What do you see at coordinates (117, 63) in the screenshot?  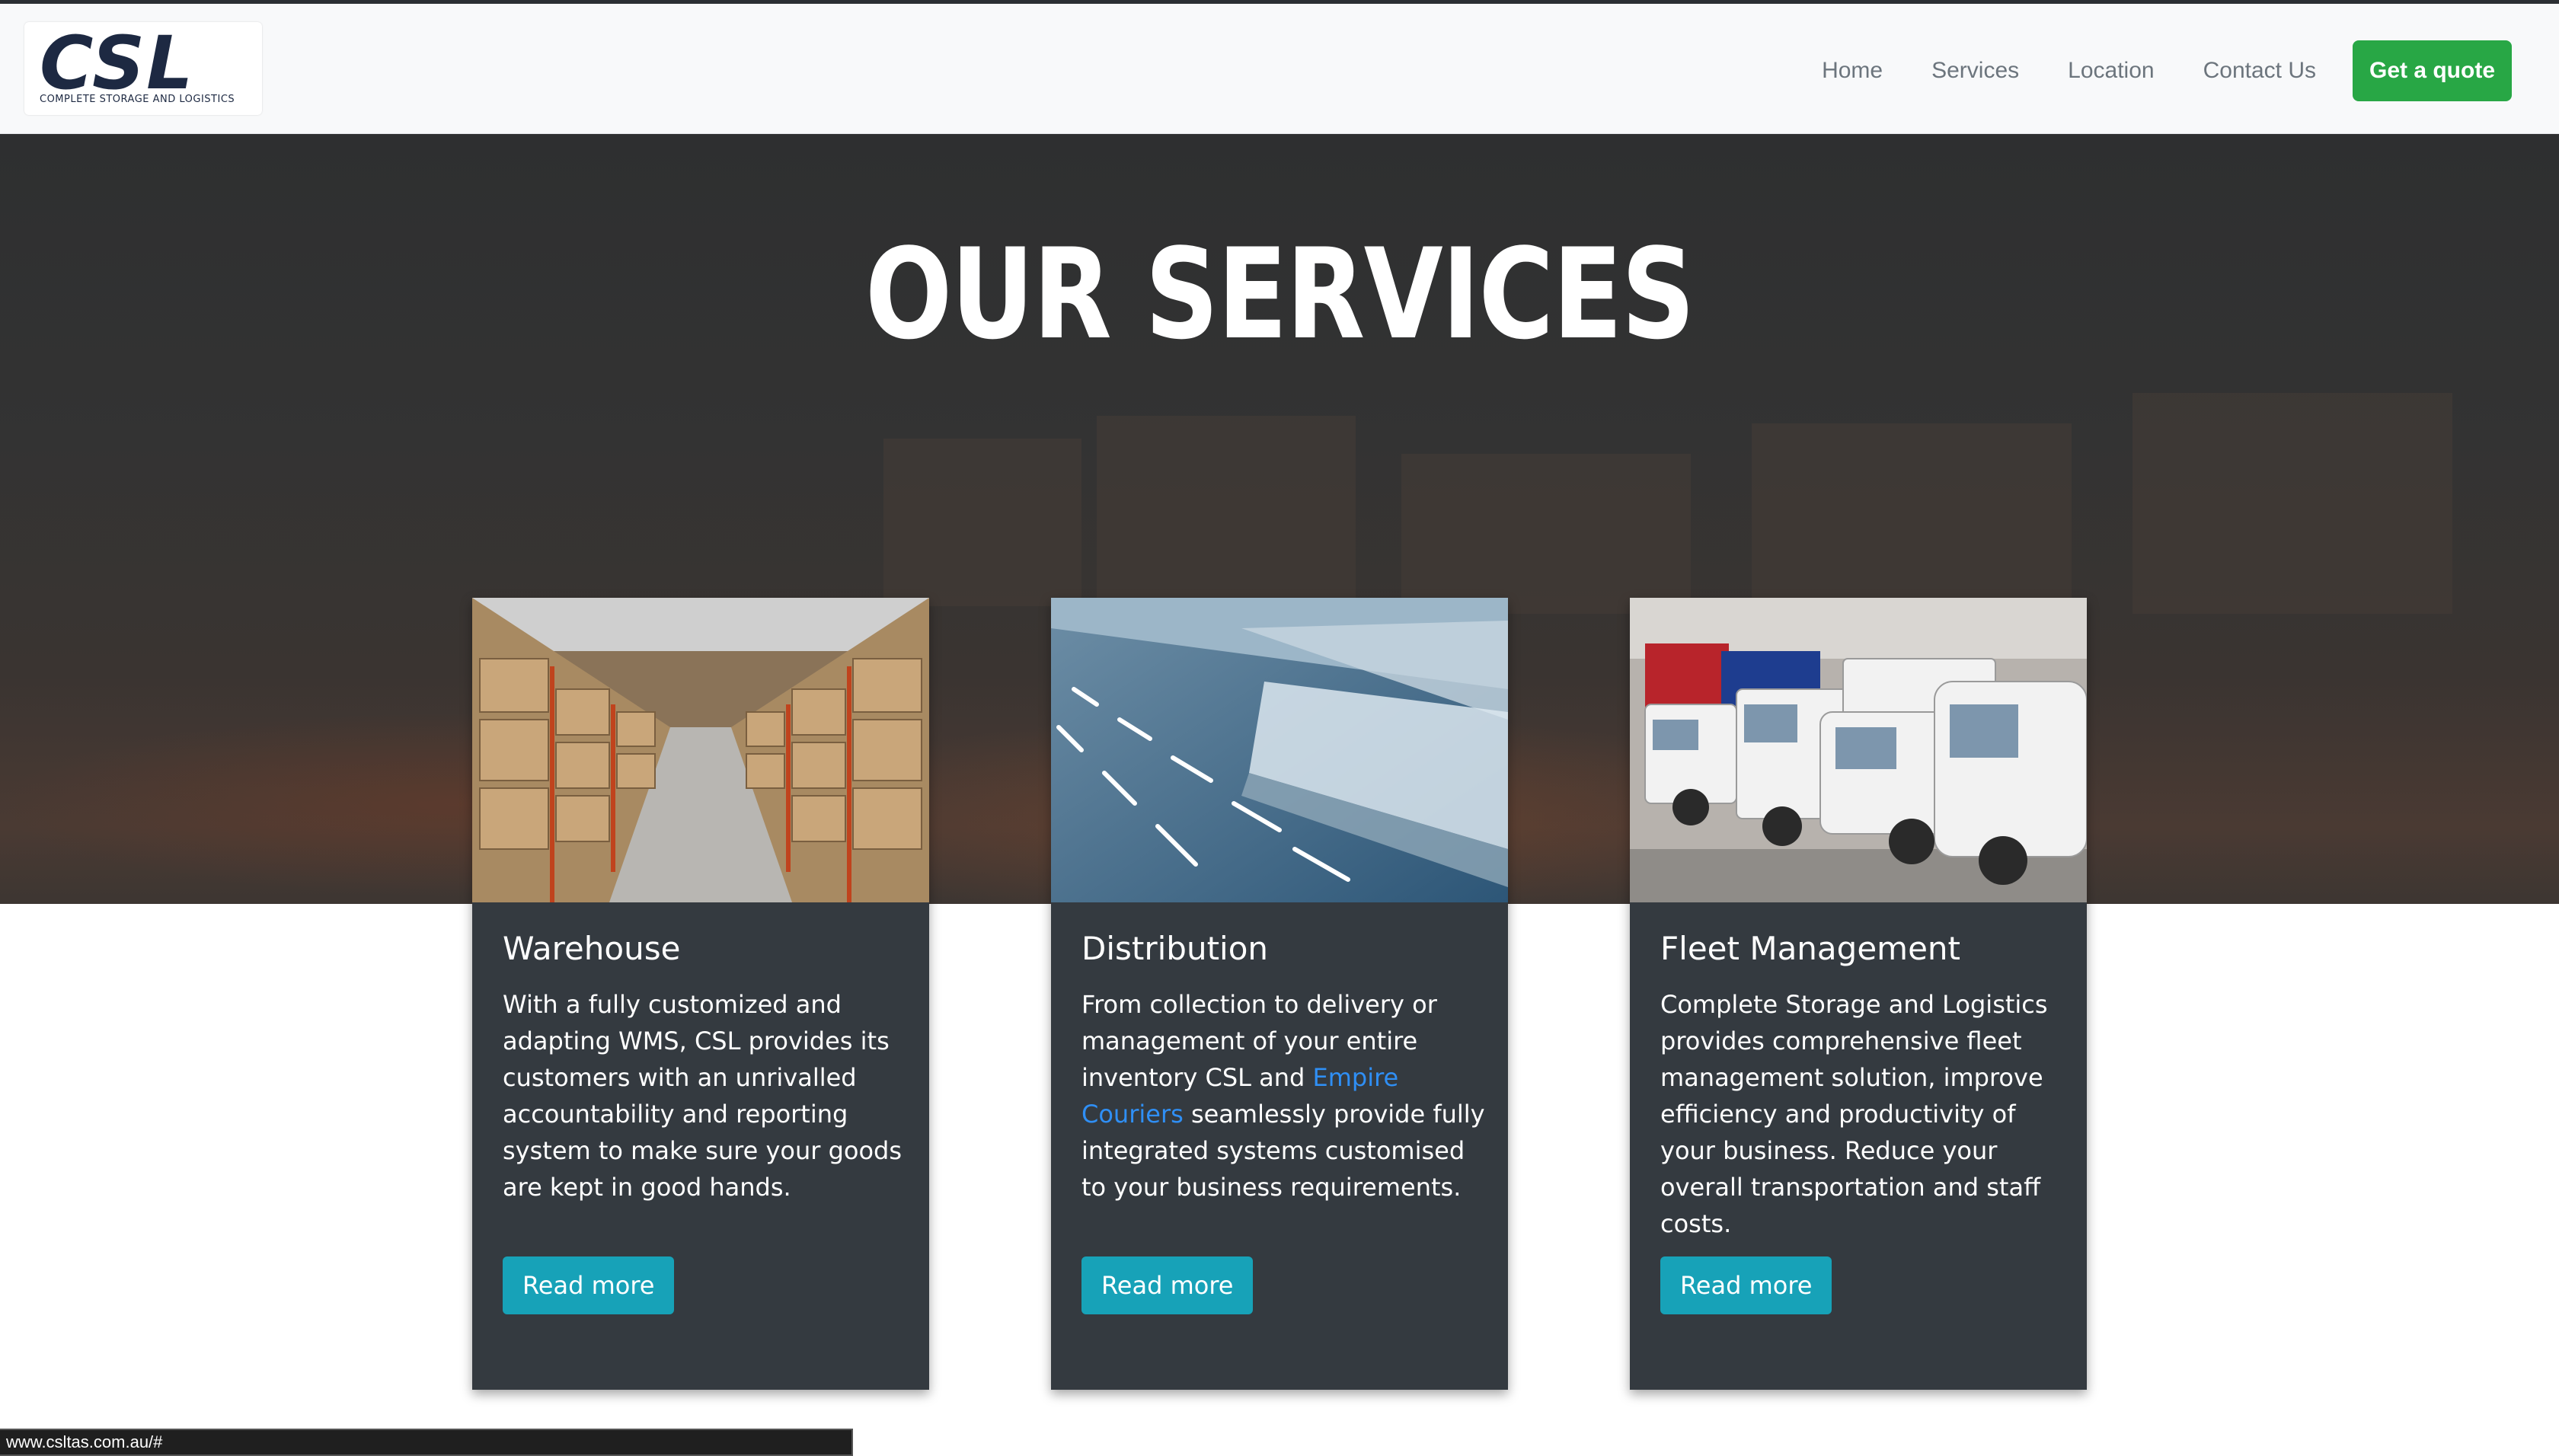 I see `logo-wordmark: CSL` at bounding box center [117, 63].